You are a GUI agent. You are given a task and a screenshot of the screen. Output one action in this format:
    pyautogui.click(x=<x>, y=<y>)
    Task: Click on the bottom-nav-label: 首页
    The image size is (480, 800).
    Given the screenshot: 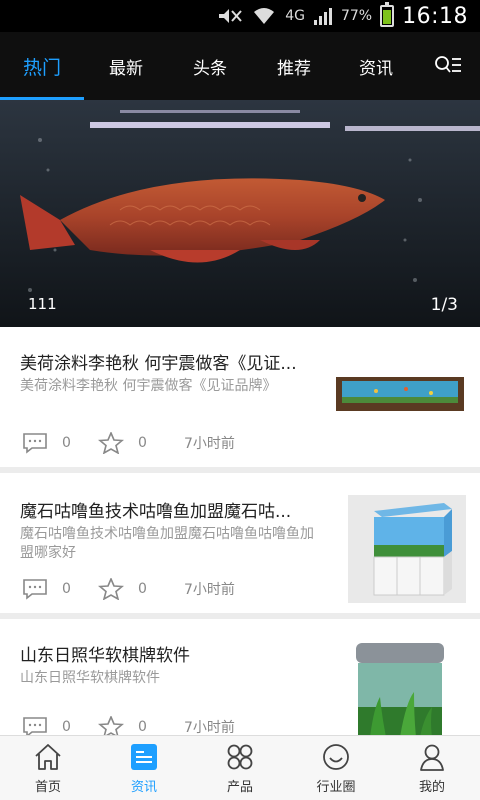 What is the action you would take?
    pyautogui.click(x=47, y=787)
    